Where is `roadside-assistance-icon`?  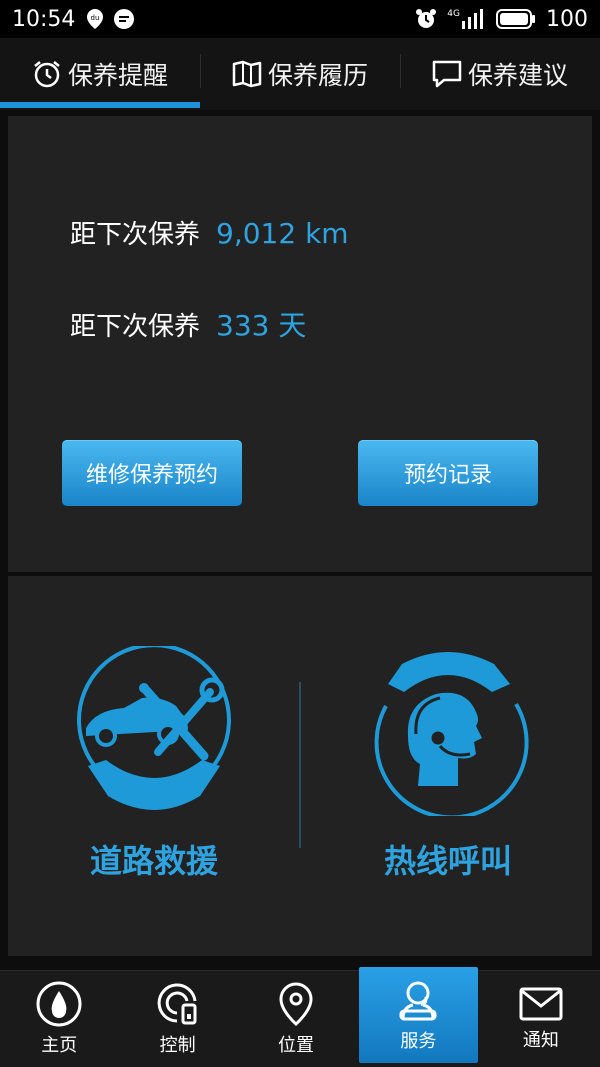 roadside-assistance-icon is located at coordinates (154, 731).